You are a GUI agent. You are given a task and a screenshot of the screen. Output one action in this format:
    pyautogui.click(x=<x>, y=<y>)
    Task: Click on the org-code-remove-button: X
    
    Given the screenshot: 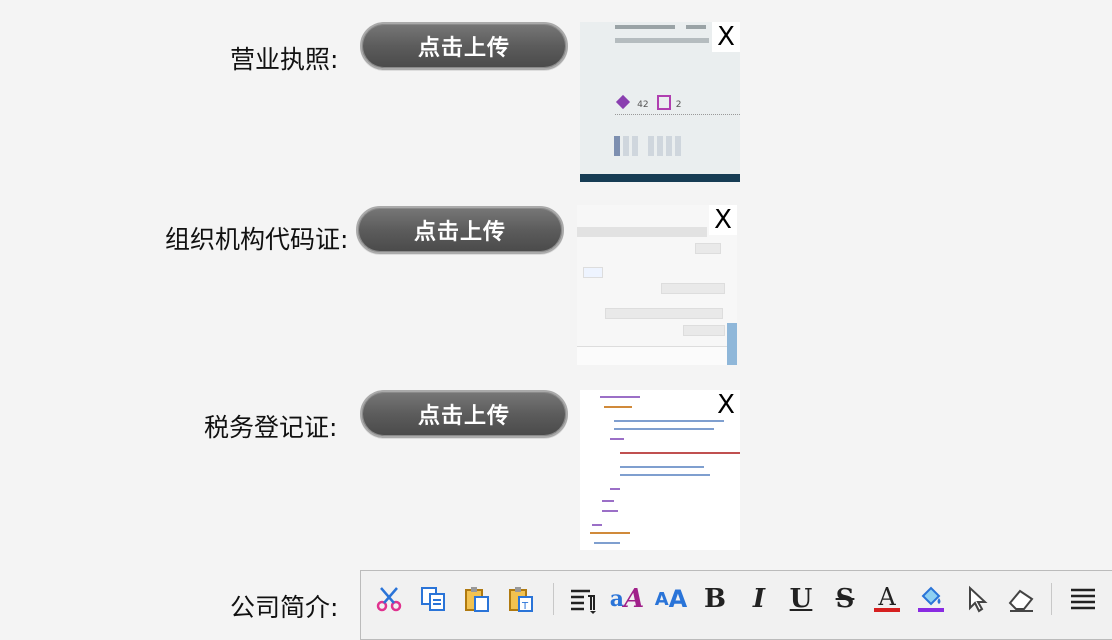 What is the action you would take?
    pyautogui.click(x=723, y=220)
    